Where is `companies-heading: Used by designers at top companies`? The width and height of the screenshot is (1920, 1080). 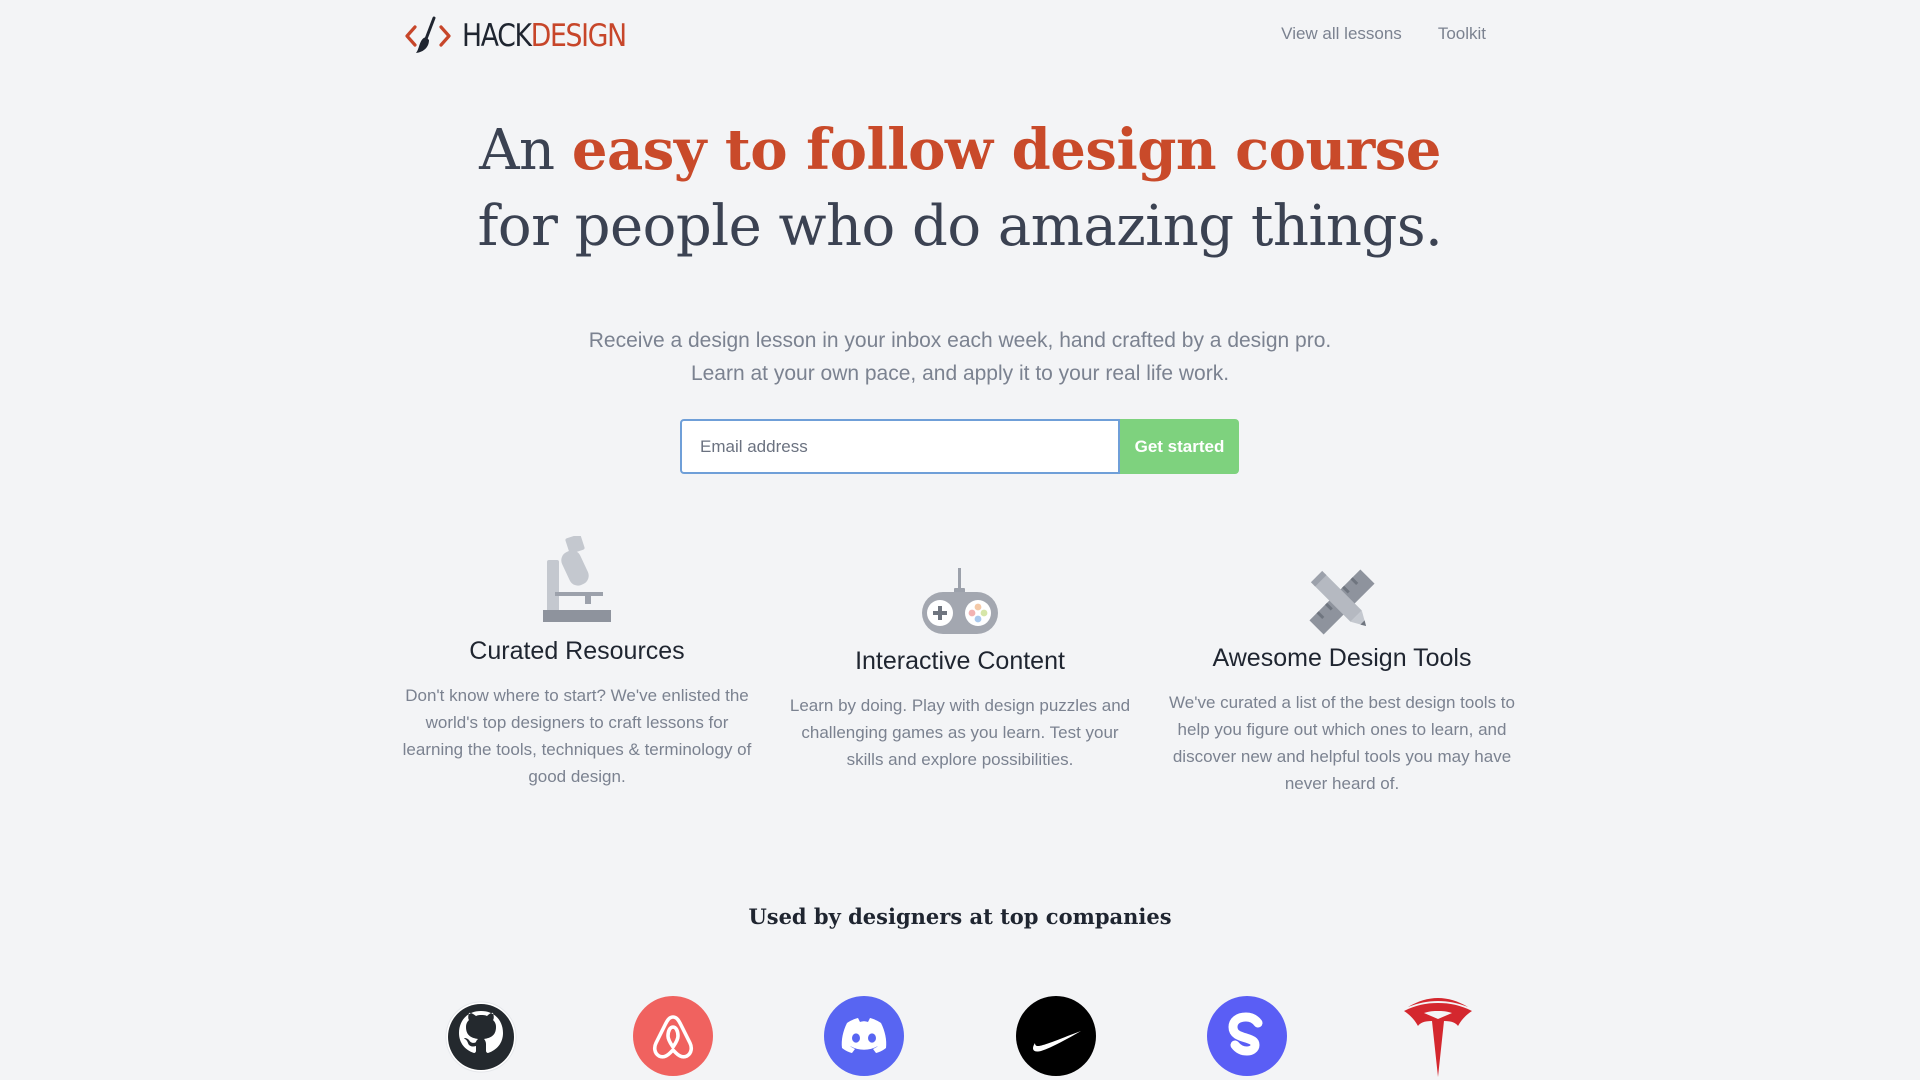
companies-heading: Used by designers at top companies is located at coordinates (960, 916).